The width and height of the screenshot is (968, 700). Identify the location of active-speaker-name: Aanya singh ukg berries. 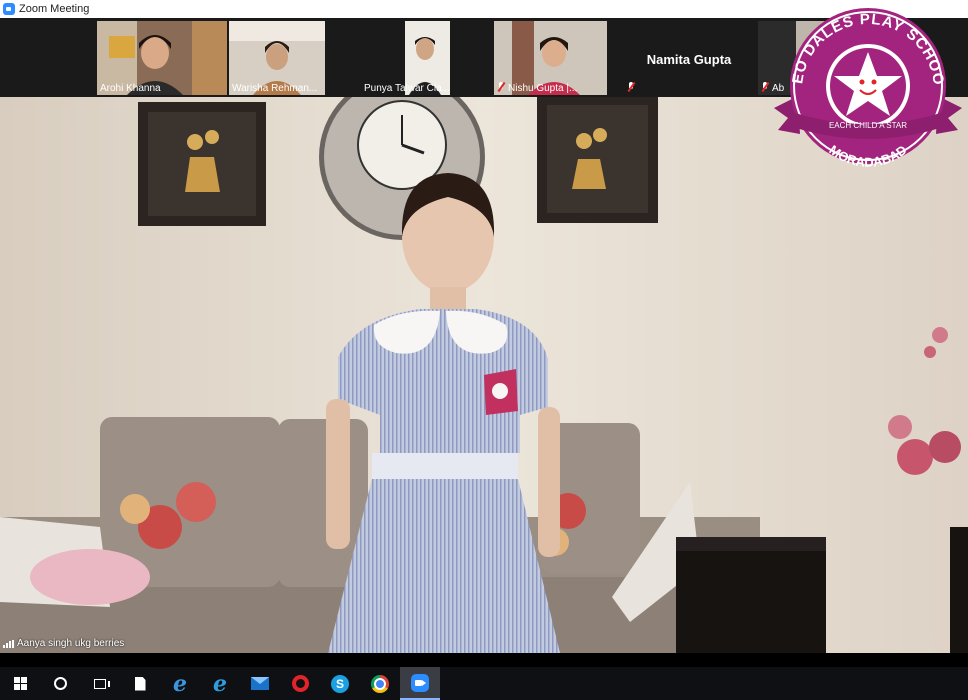
(71, 643).